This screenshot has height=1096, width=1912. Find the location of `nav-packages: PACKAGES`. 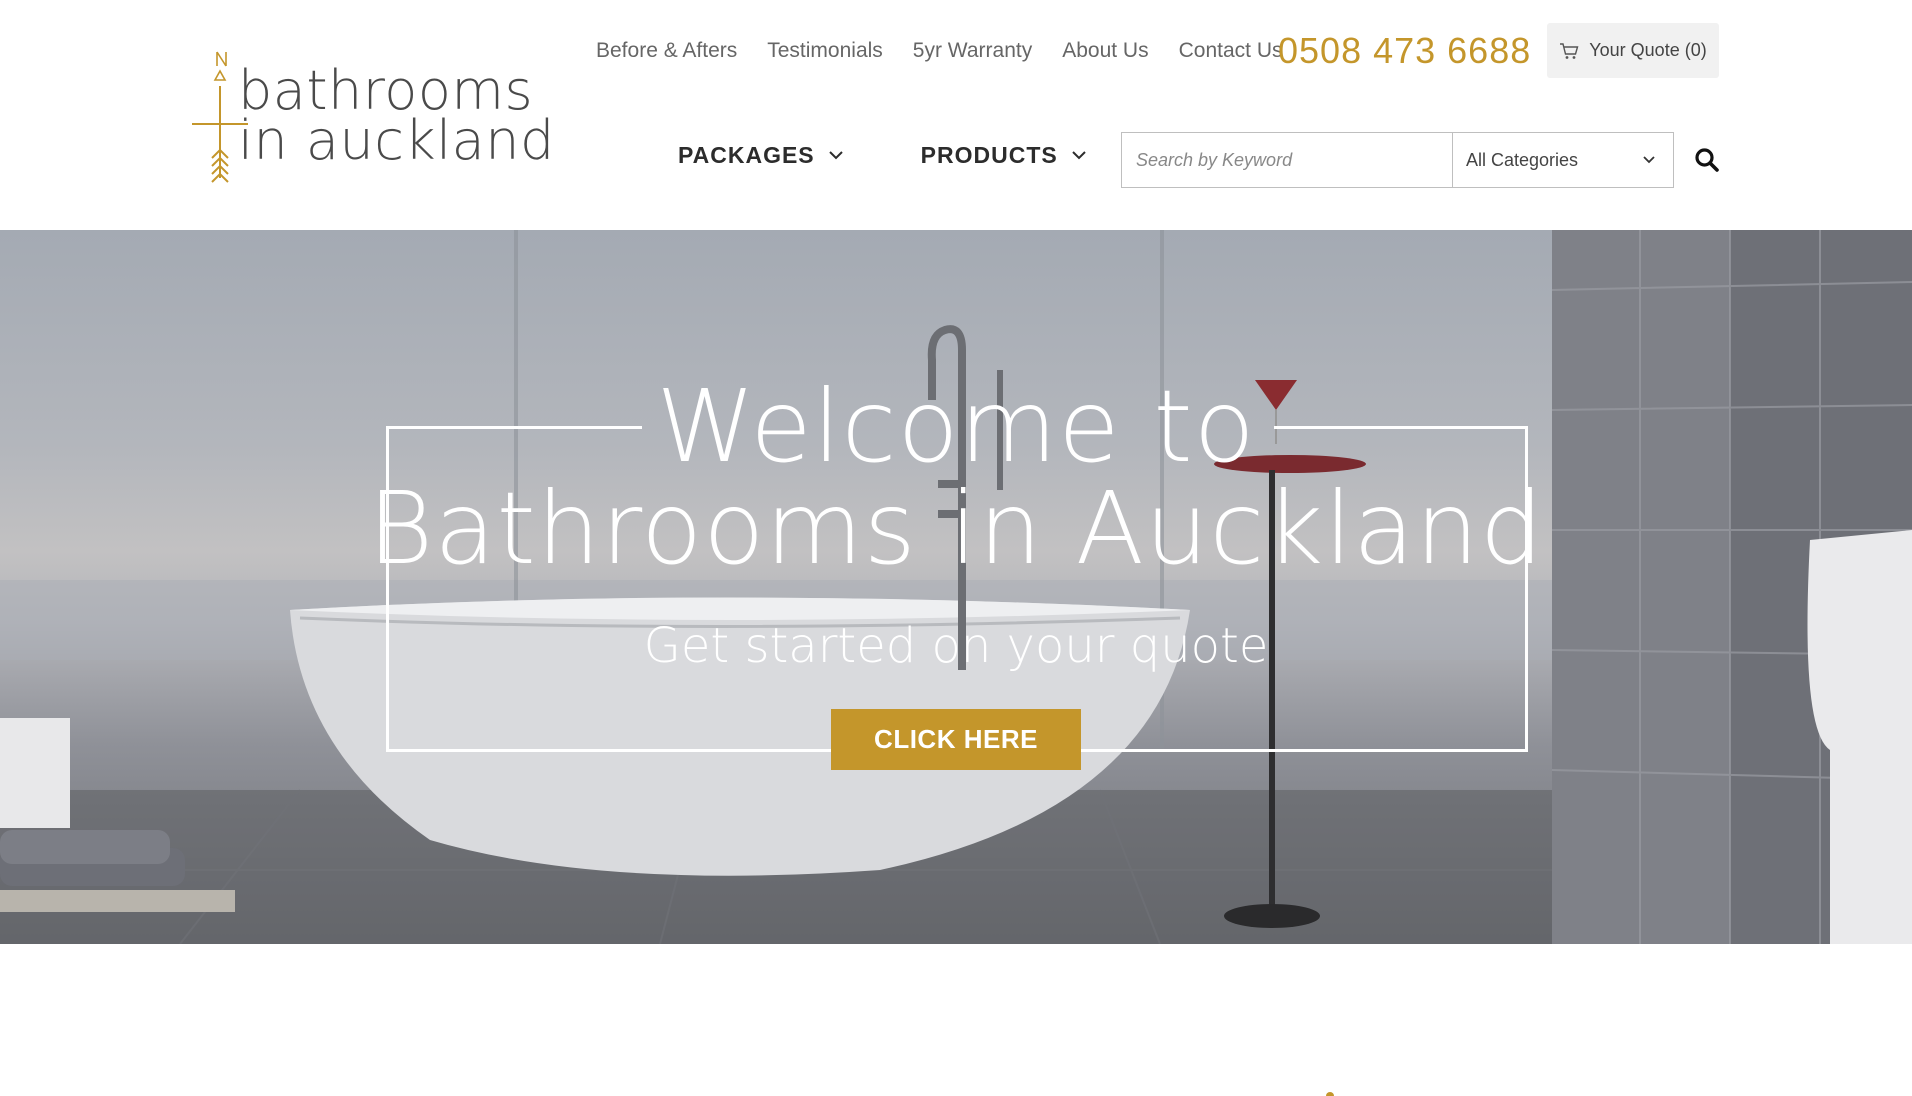

nav-packages: PACKAGES is located at coordinates (760, 155).